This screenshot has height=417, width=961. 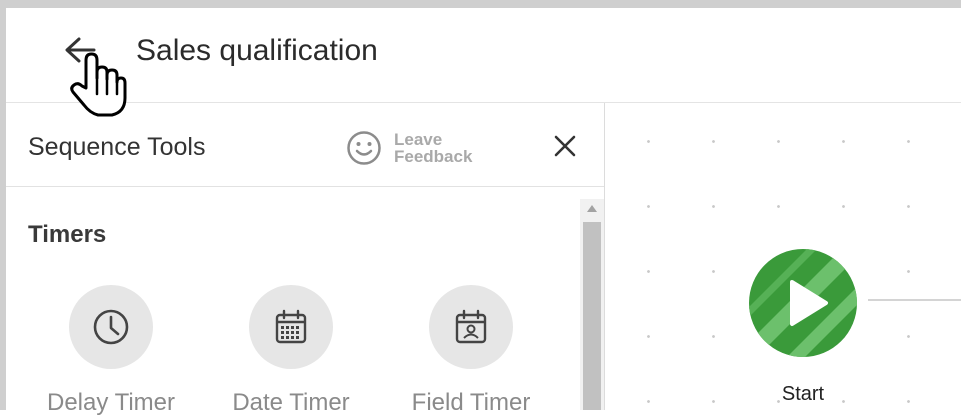 I want to click on clock-icon, so click(x=111, y=327).